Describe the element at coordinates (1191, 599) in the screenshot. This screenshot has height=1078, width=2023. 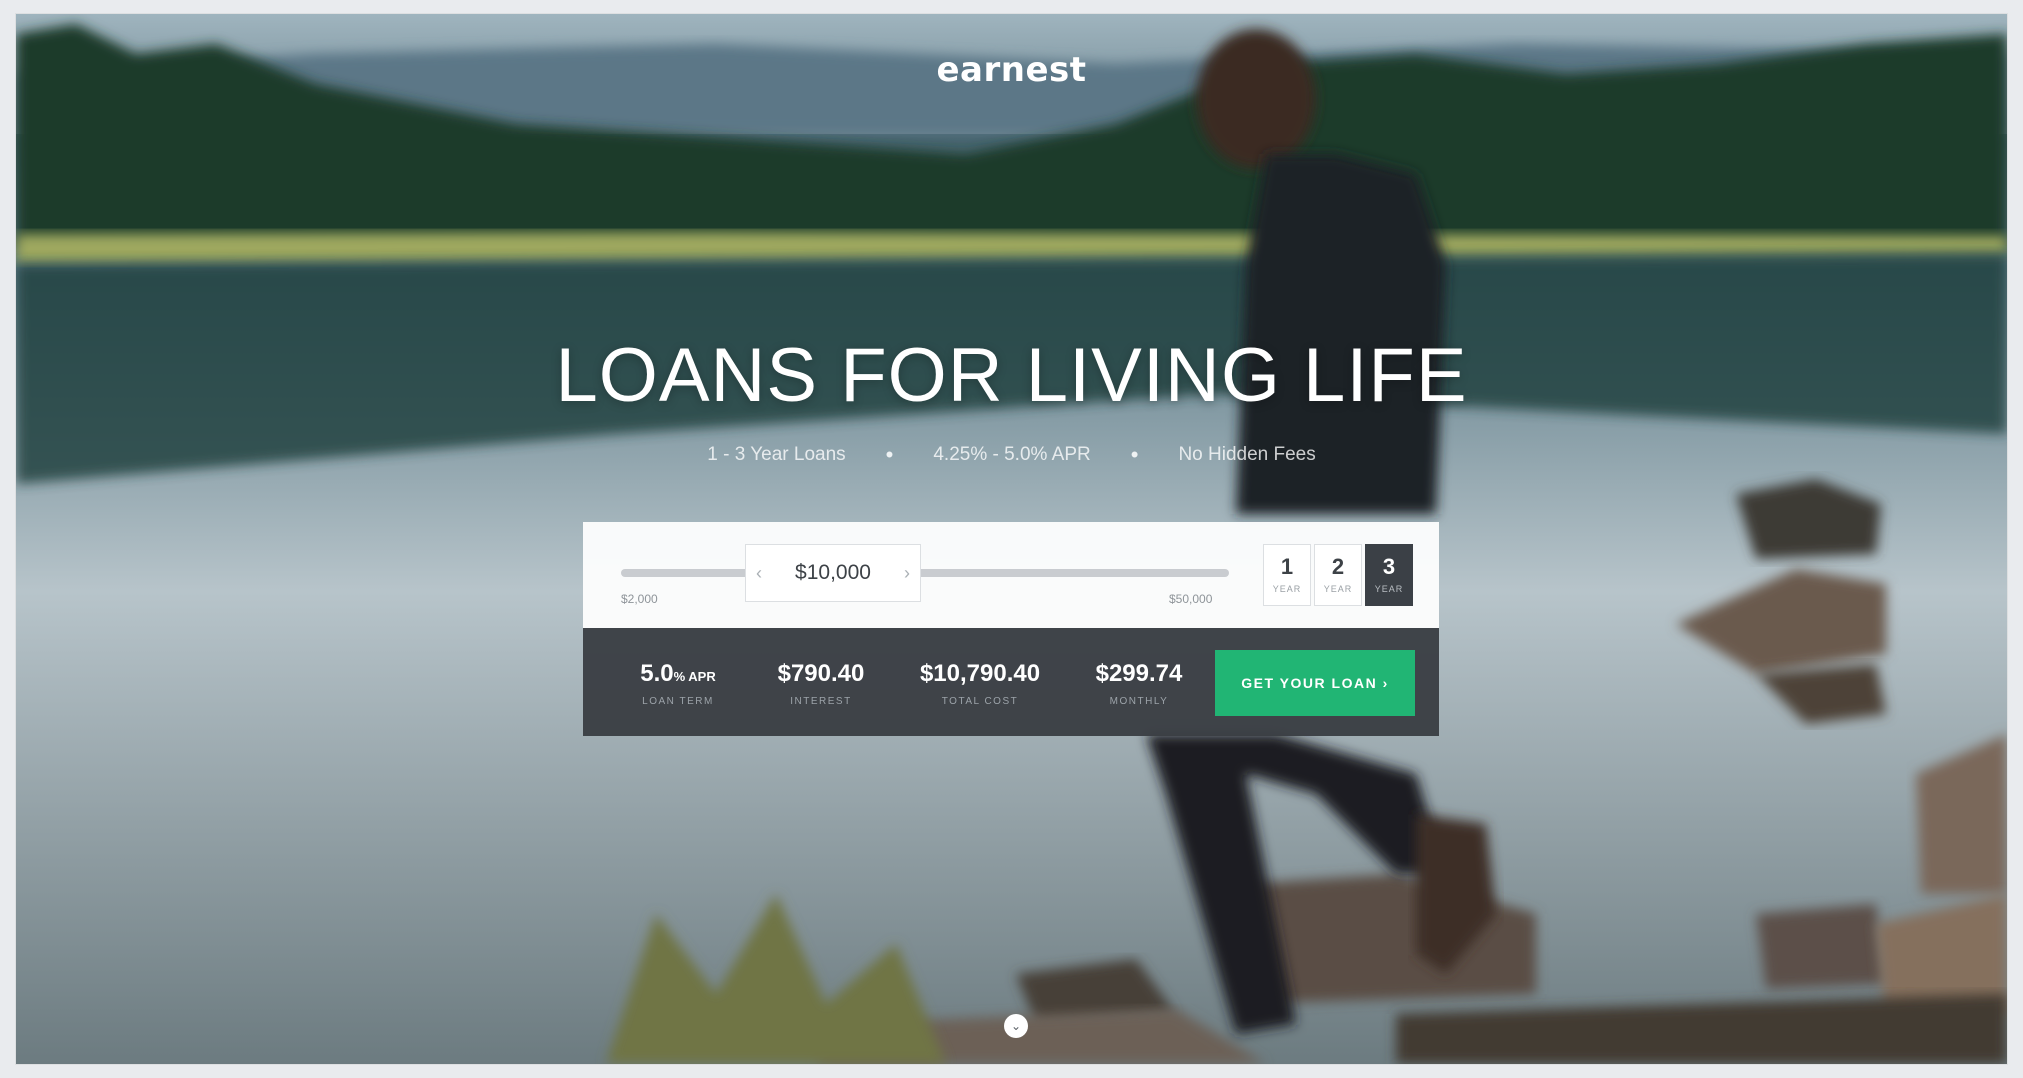
I see `slider-max-label: $50,000` at that location.